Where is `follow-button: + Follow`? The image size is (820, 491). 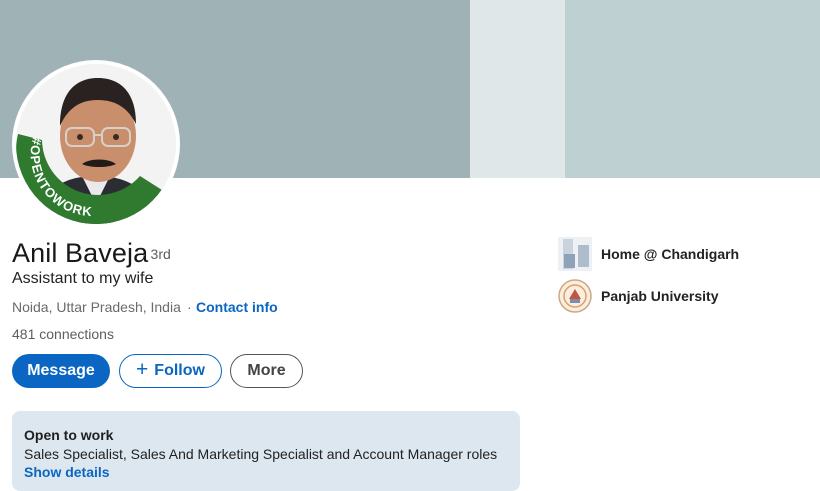
follow-button: + Follow is located at coordinates (170, 371).